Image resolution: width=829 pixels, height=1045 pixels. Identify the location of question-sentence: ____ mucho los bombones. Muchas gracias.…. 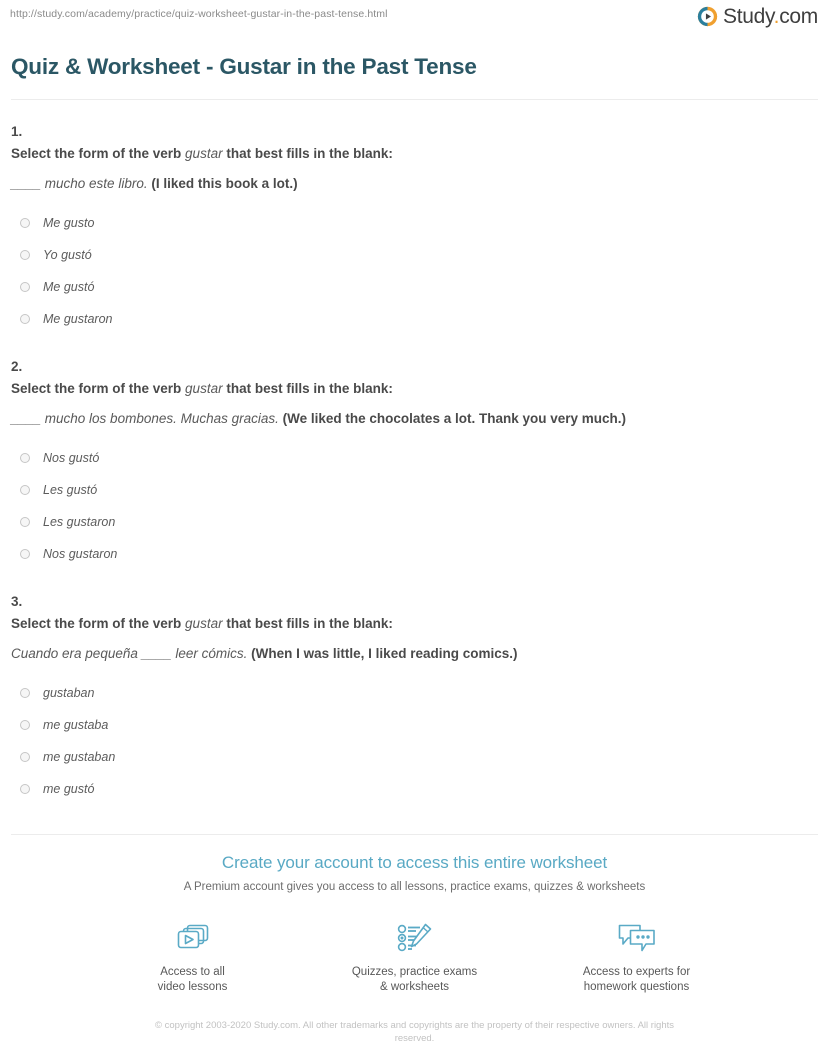
(414, 419).